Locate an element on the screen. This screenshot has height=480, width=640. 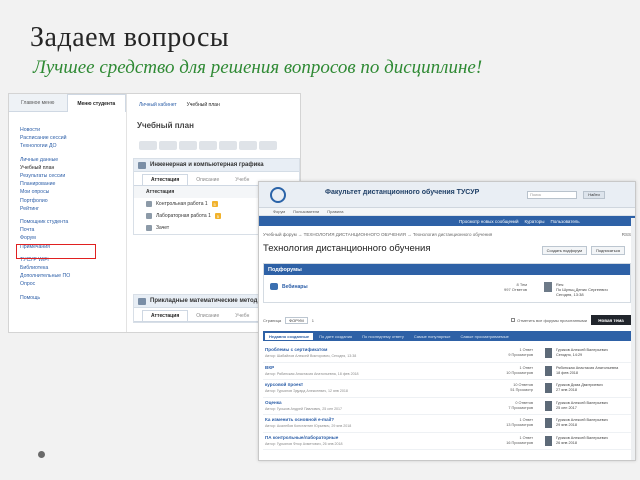
topic-title: Оценка is located at coordinates (273, 402).